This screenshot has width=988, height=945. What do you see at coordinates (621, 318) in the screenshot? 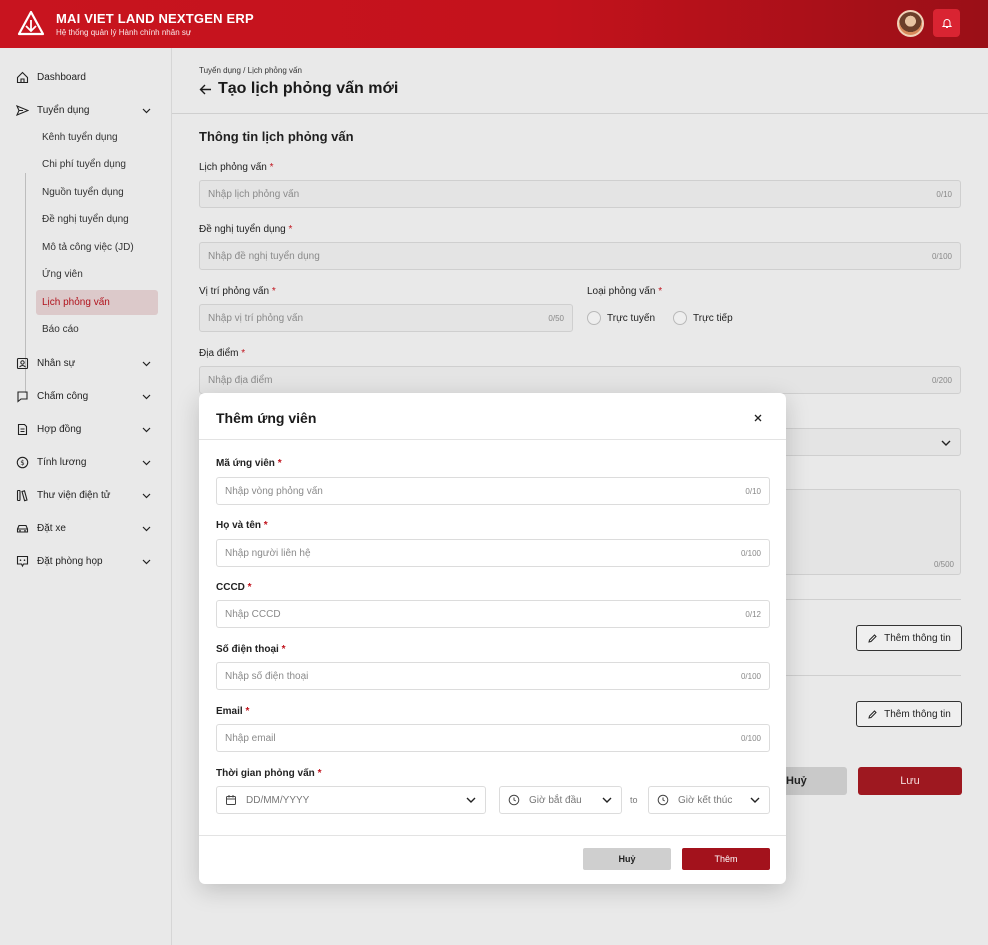
I see `radio-online: Trực tuyến` at bounding box center [621, 318].